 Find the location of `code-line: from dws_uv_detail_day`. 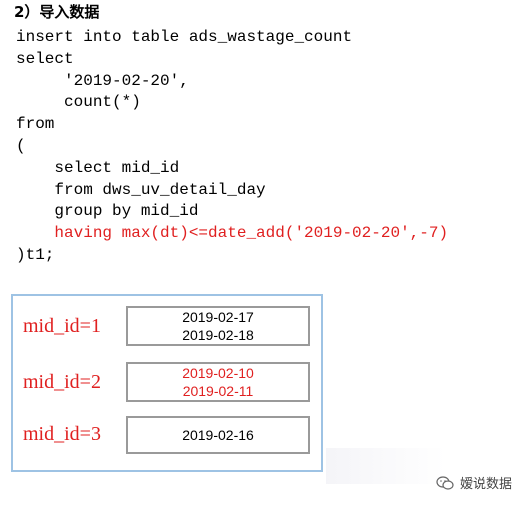

code-line: from dws_uv_detail_day is located at coordinates (141, 189).